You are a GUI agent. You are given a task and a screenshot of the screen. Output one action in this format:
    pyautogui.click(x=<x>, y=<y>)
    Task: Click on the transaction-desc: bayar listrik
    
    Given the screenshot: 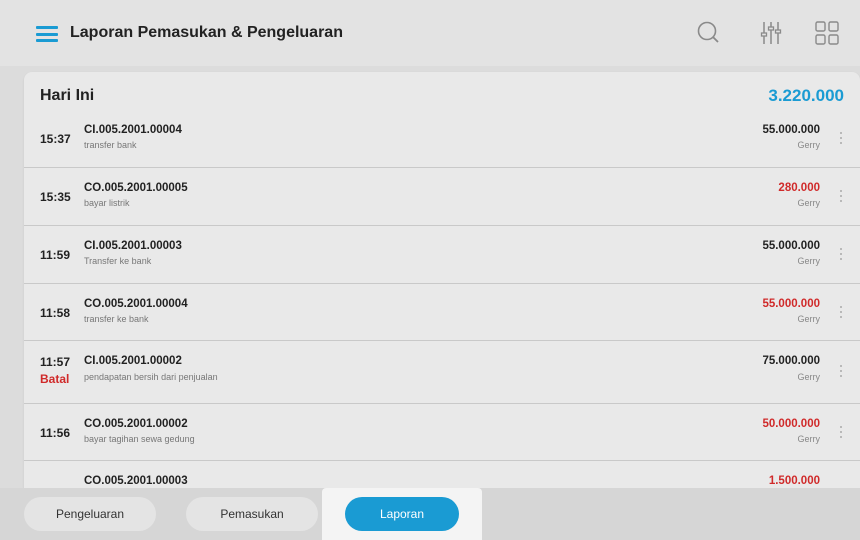 What is the action you would take?
    pyautogui.click(x=107, y=203)
    